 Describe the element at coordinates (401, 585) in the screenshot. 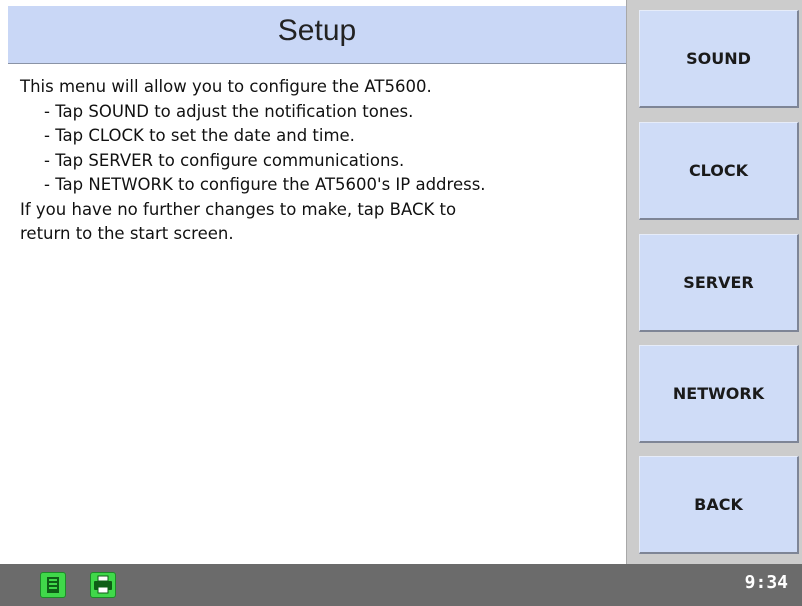

I see `status-bar: 9:34` at that location.